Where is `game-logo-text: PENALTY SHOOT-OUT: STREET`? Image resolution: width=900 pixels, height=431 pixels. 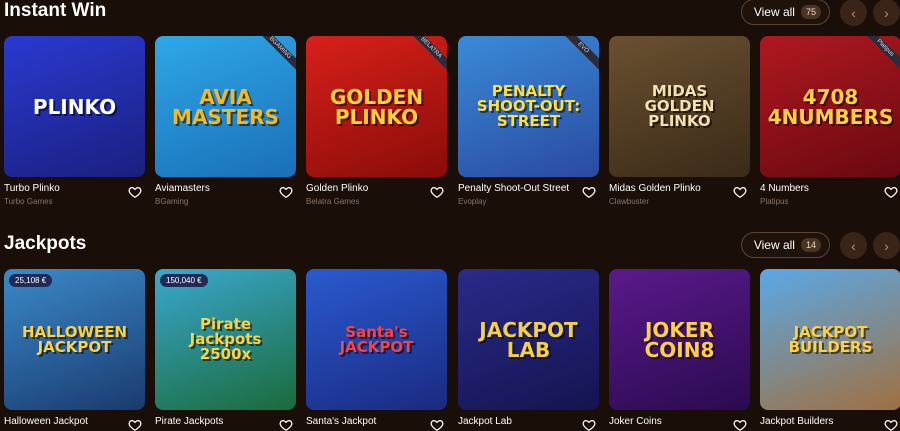 game-logo-text: PENALTY SHOOT-OUT: STREET is located at coordinates (528, 106).